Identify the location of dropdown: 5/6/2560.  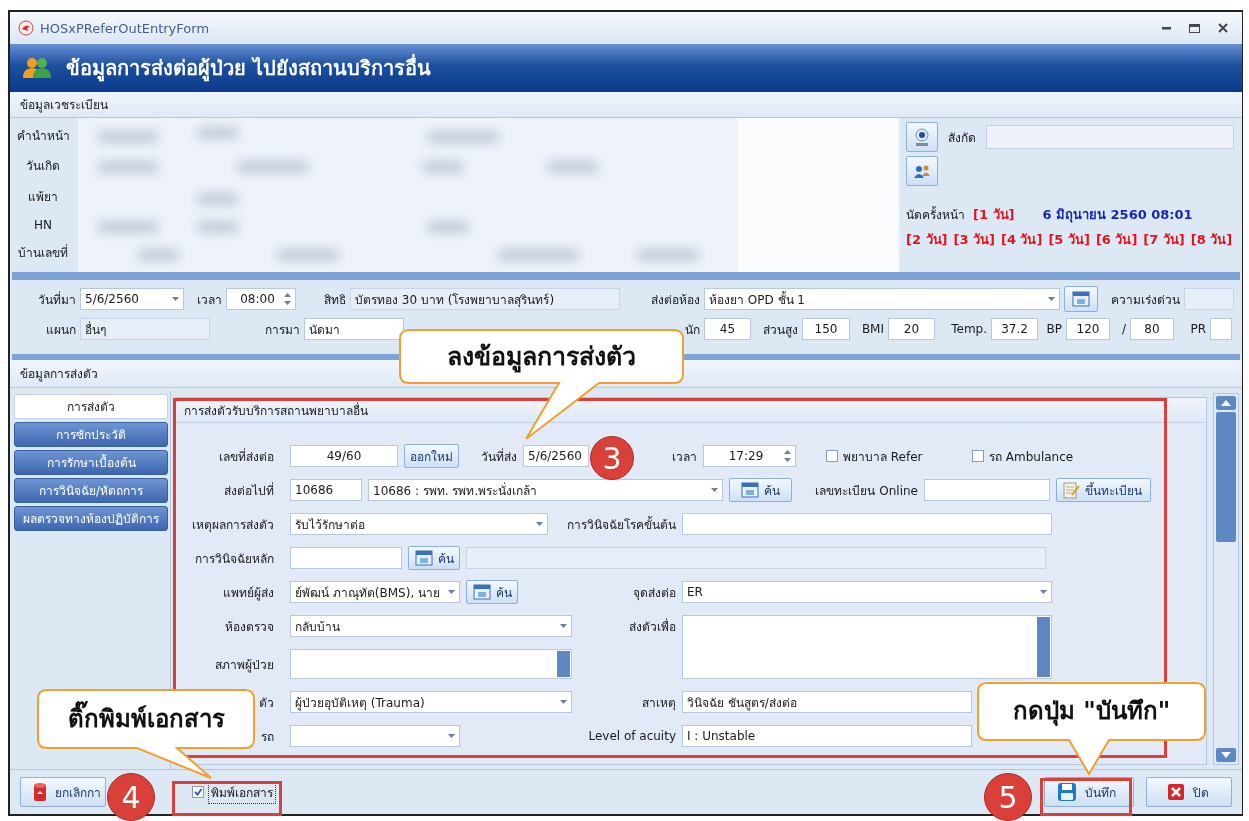
(132, 299).